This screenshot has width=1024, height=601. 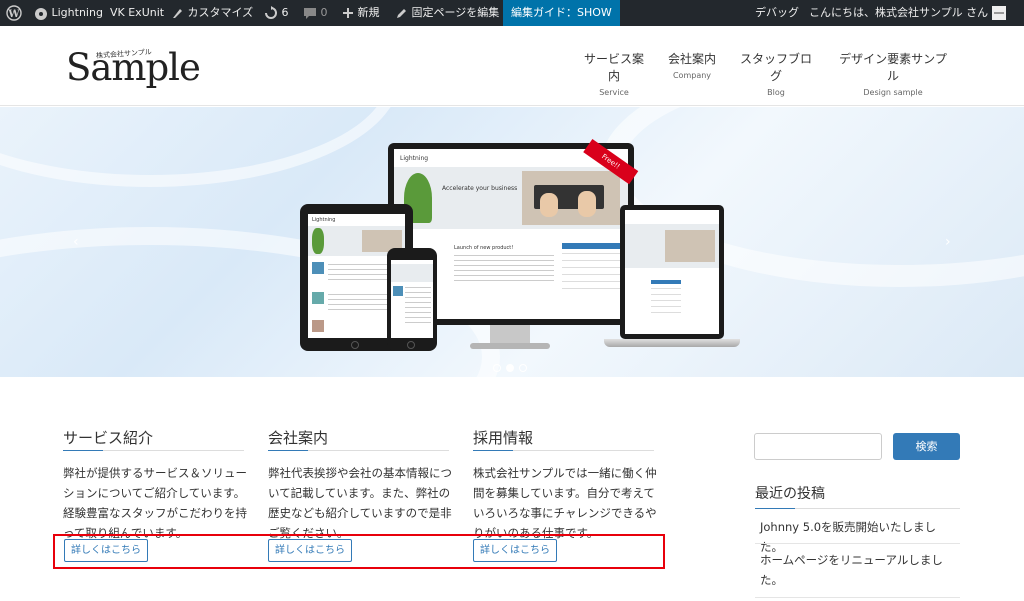 What do you see at coordinates (591, 273) in the screenshot?
I see `mock-sidebar-lines` at bounding box center [591, 273].